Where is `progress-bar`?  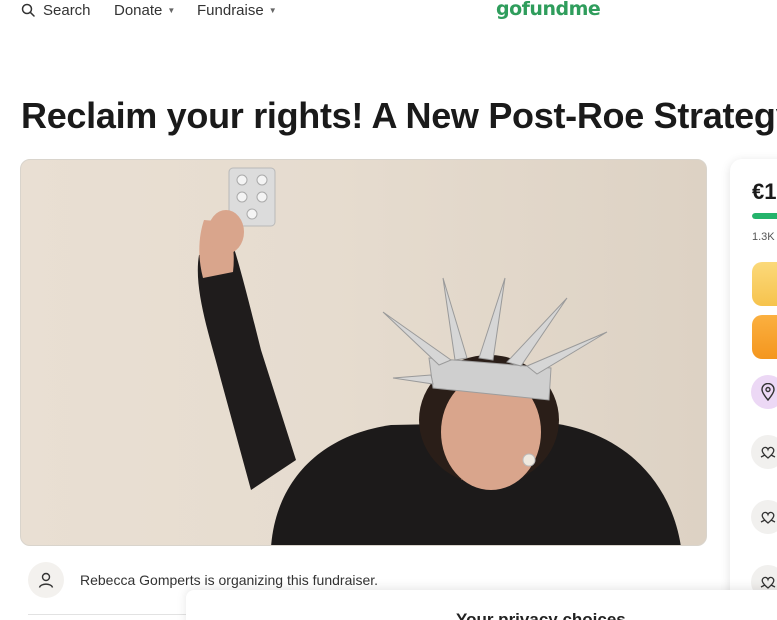 progress-bar is located at coordinates (764, 216).